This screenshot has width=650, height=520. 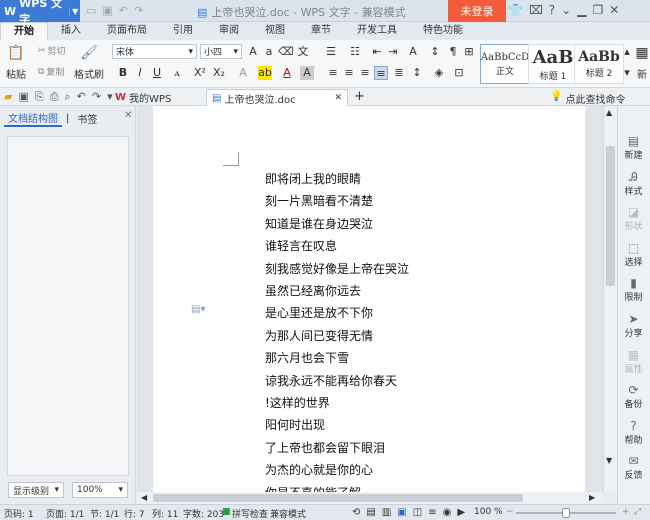 What do you see at coordinates (337, 313) in the screenshot?
I see `document-line: 是心里还是放不下你` at bounding box center [337, 313].